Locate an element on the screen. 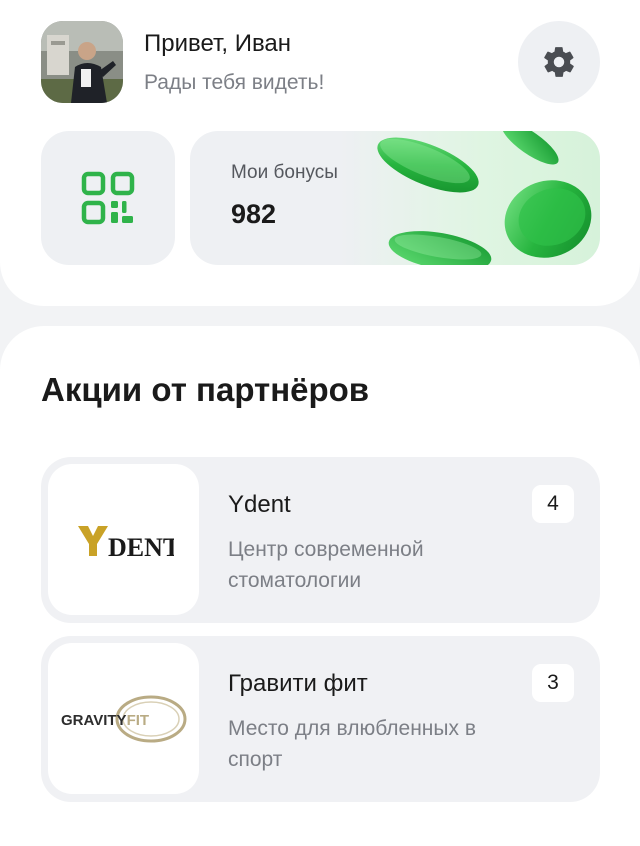  bonus-label: Мои бонусы is located at coordinates (284, 172).